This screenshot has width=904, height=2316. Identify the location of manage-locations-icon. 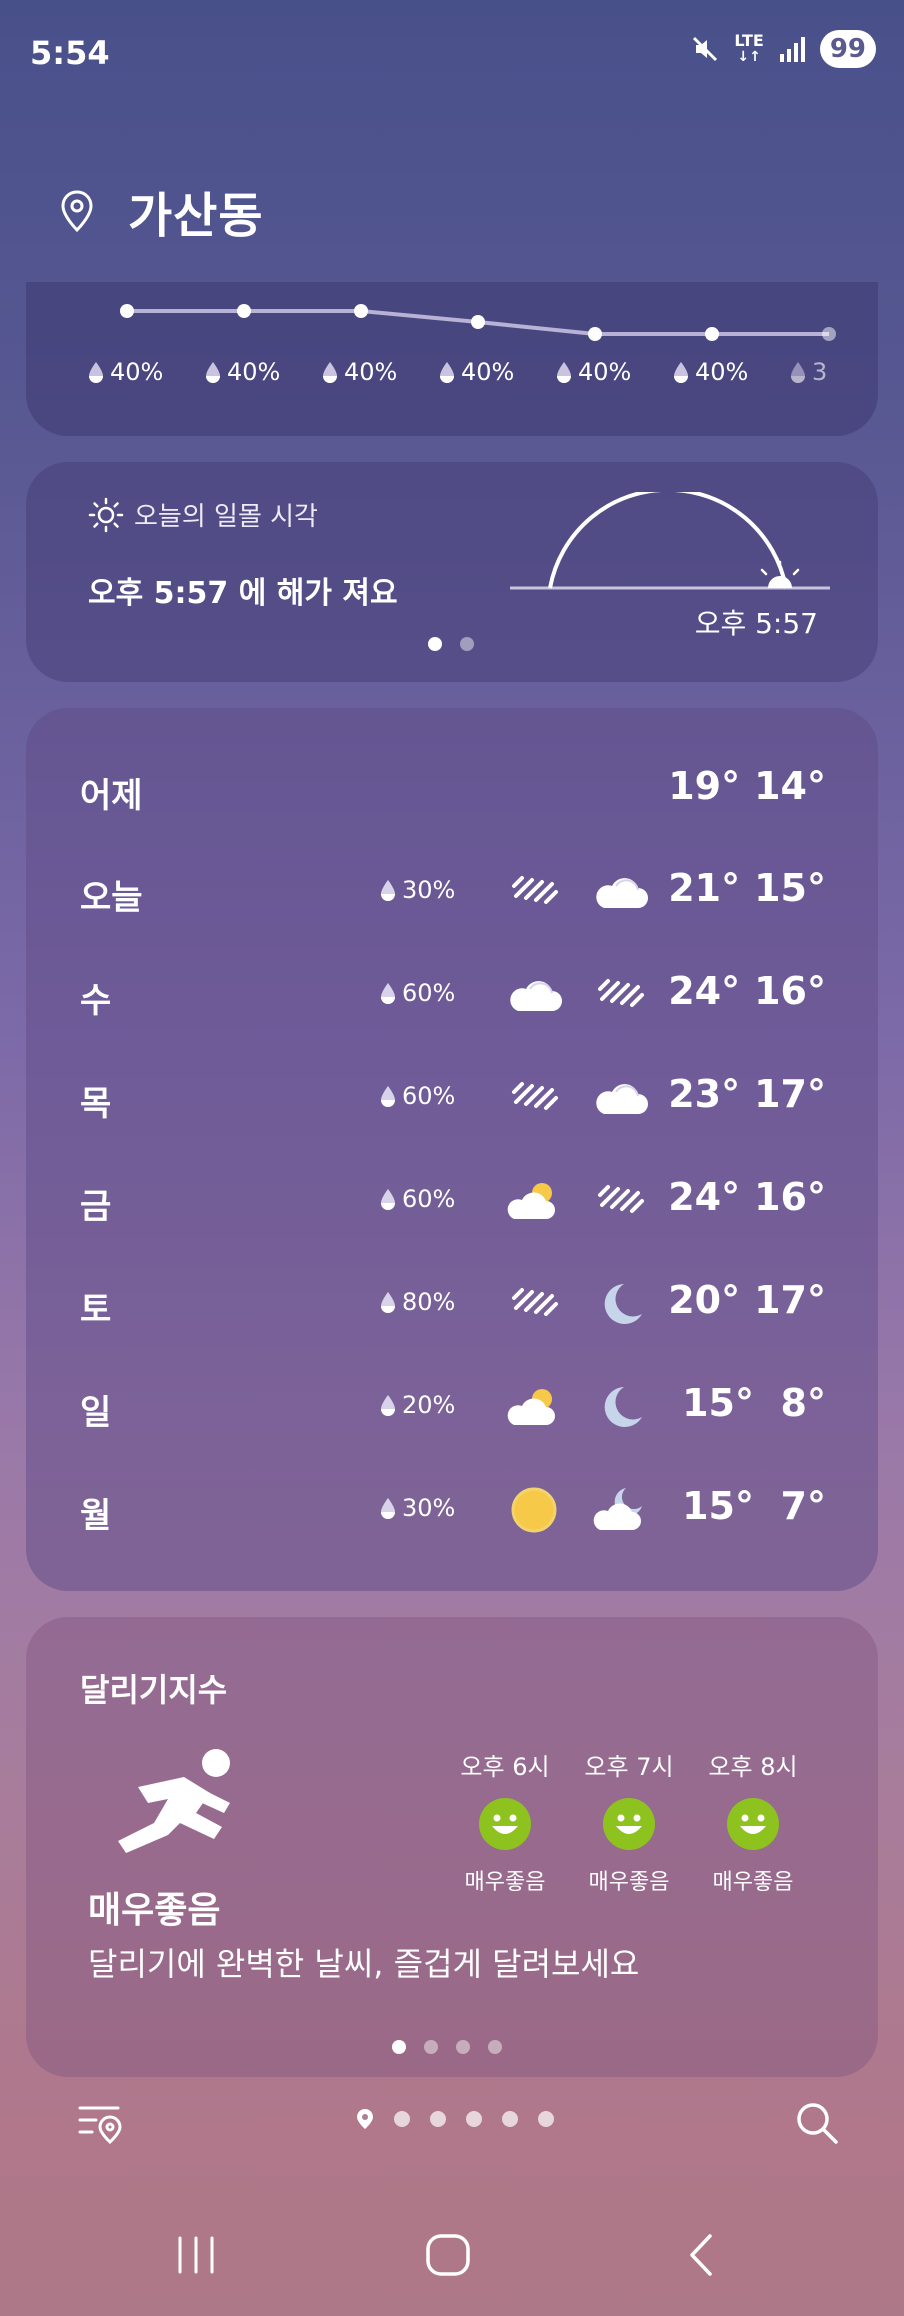
(101, 2124).